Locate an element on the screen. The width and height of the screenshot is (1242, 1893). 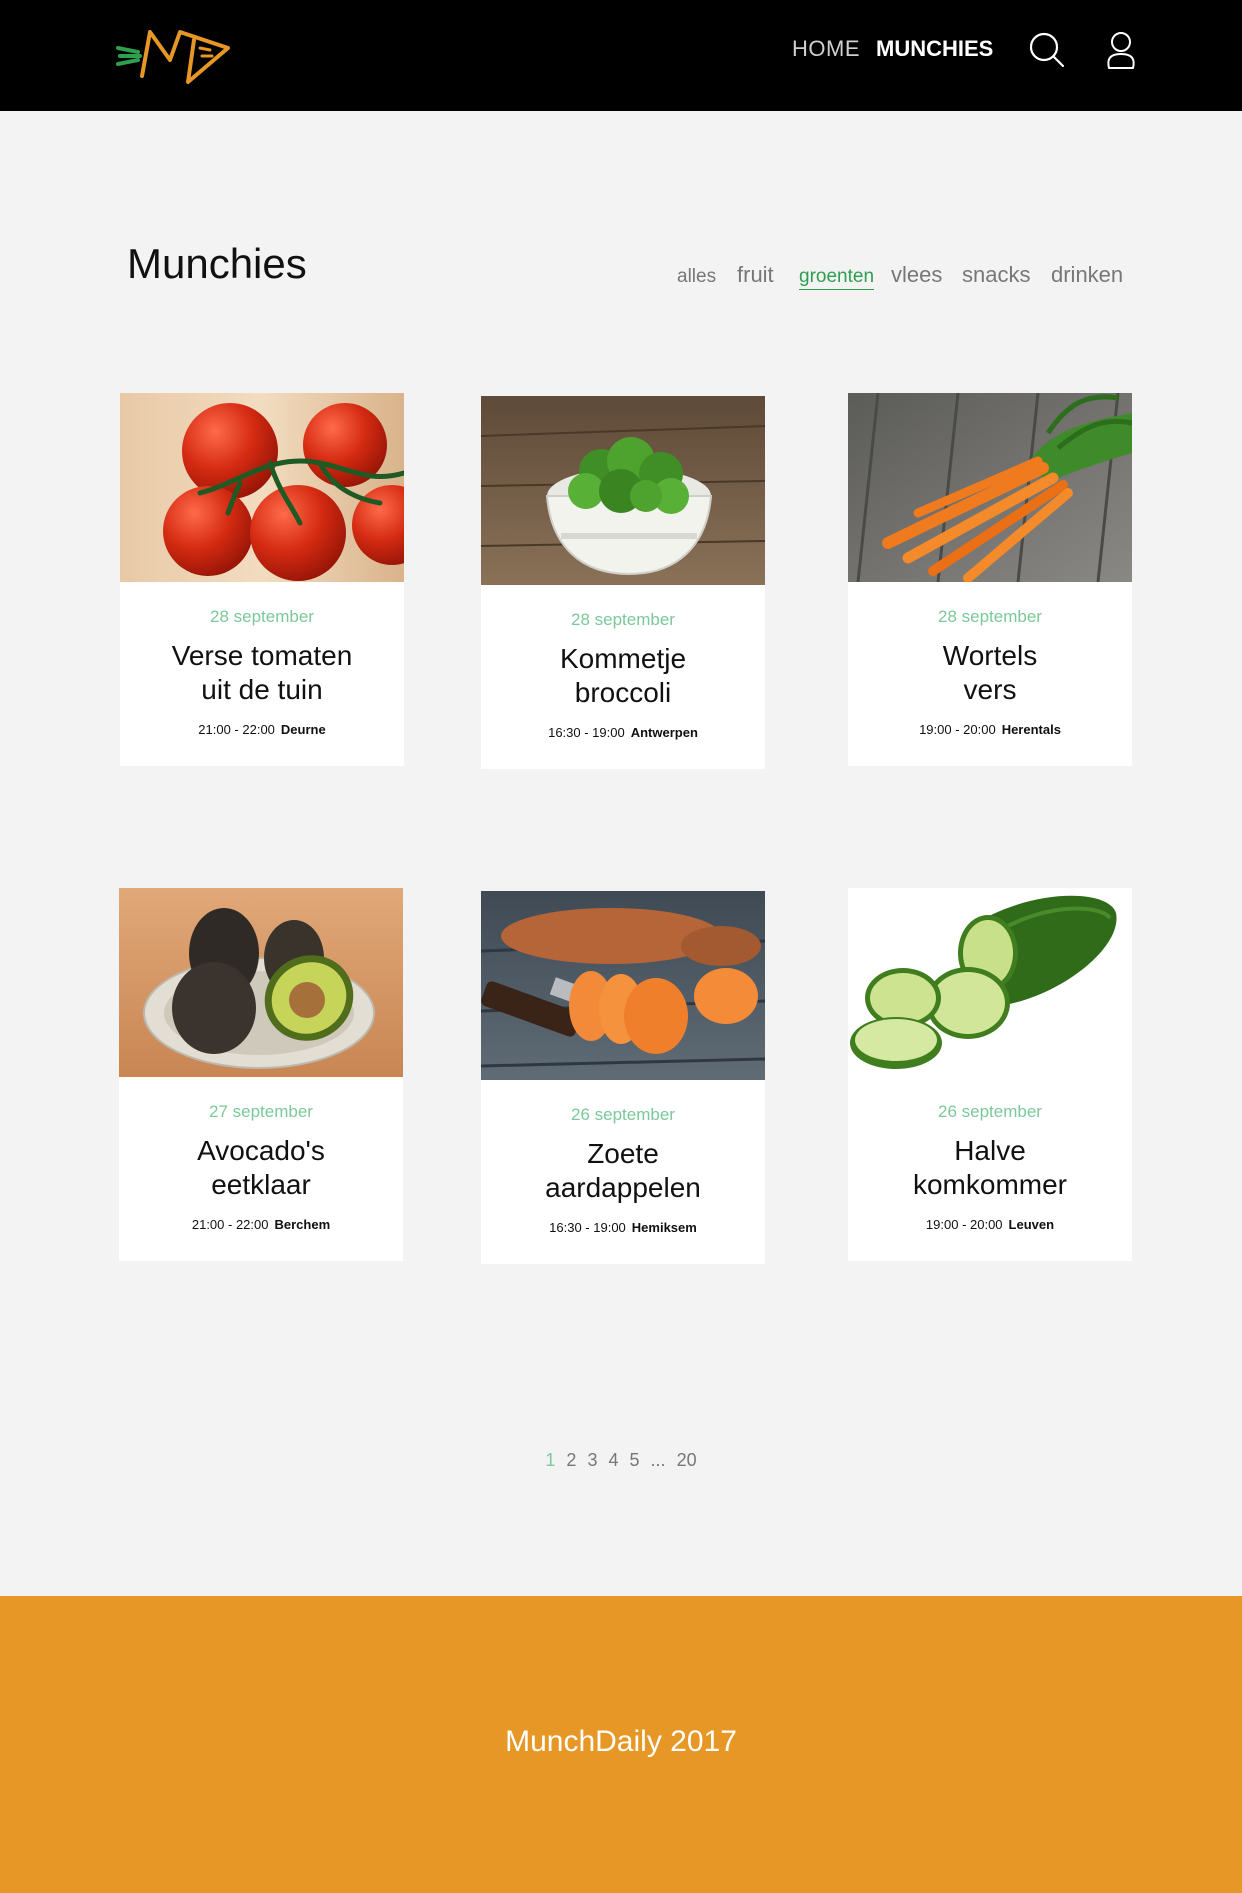
page-link-1: 1 is located at coordinates (550, 1460).